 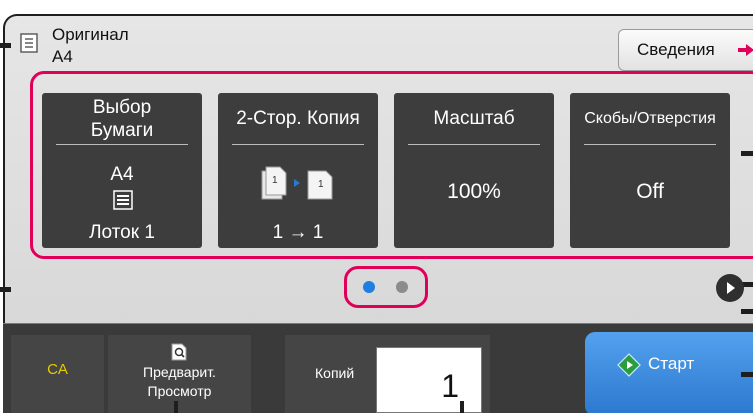 I want to click on page-dot, so click(x=402, y=287).